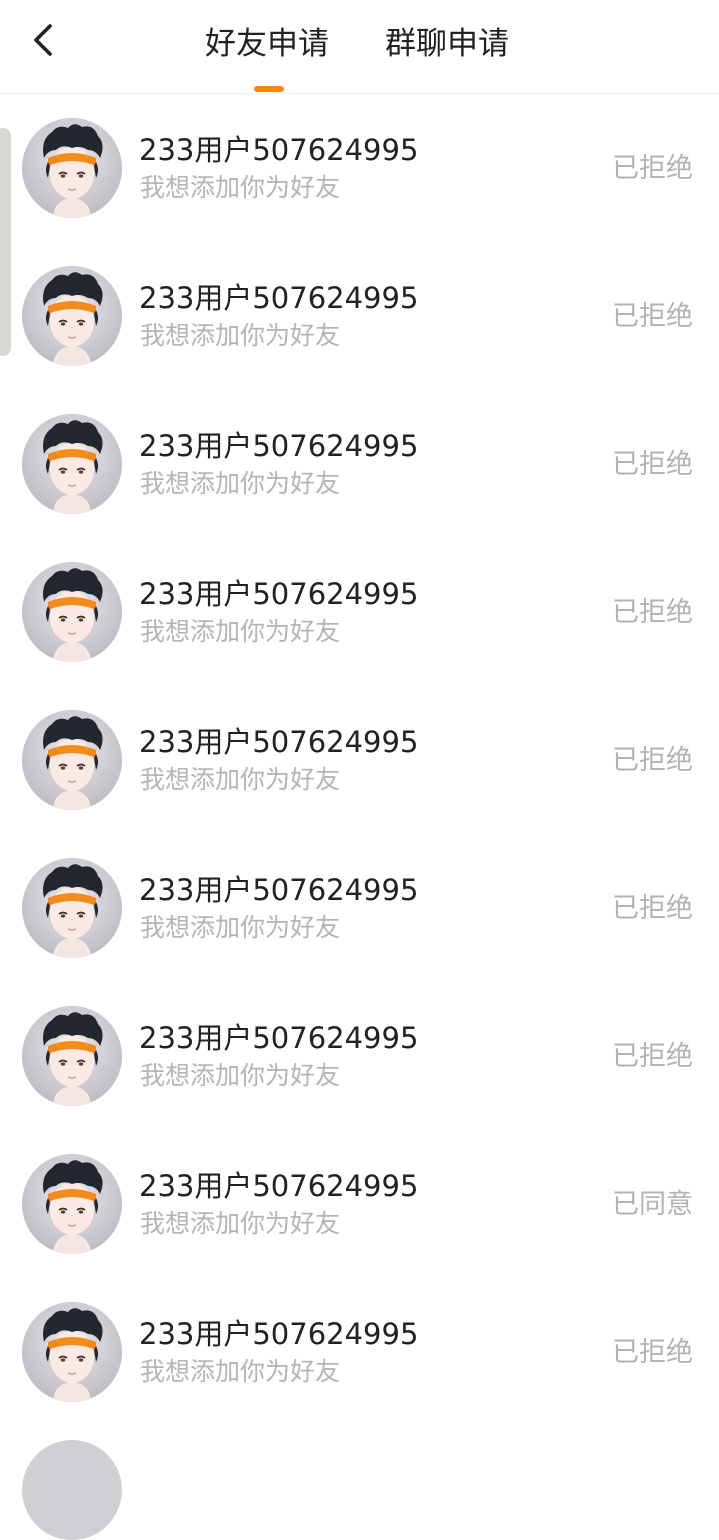  What do you see at coordinates (359, 1483) in the screenshot?
I see `list-item-partial` at bounding box center [359, 1483].